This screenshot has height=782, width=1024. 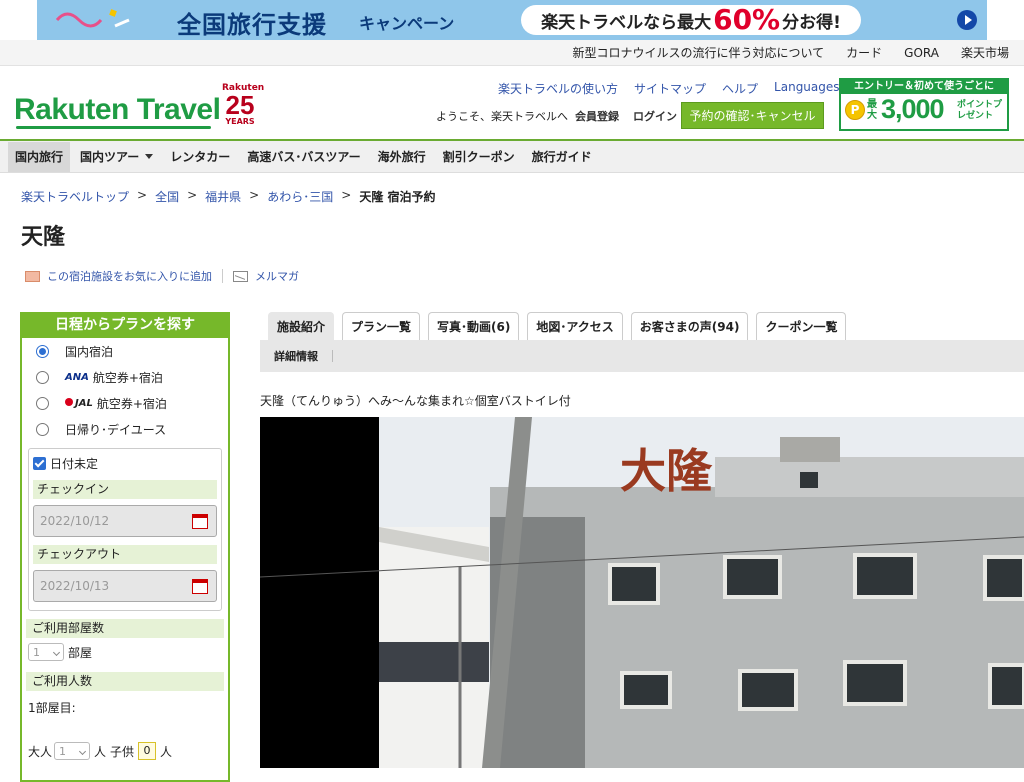 What do you see at coordinates (46, 652) in the screenshot?
I see `rooms-select: 1` at bounding box center [46, 652].